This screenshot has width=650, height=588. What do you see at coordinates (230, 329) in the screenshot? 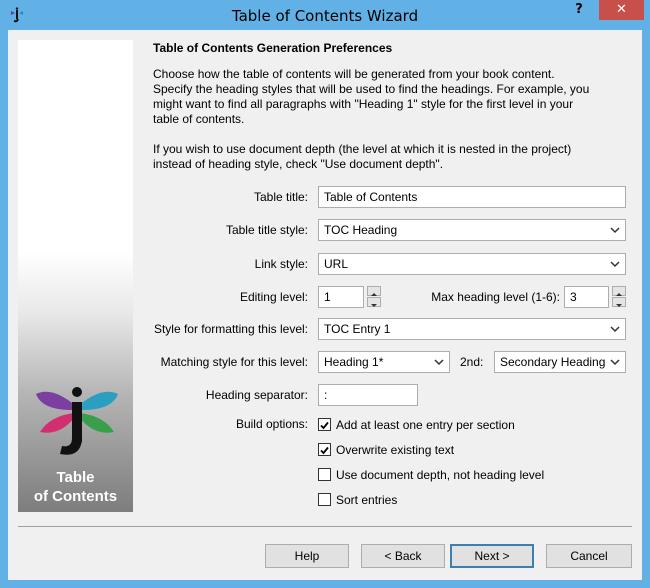
I see `style-formatting-label: Style for formatting this level:` at bounding box center [230, 329].